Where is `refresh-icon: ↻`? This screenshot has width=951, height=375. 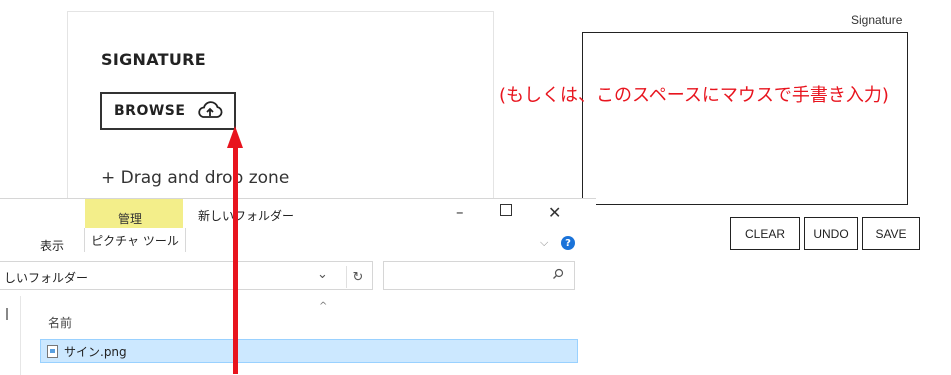 refresh-icon: ↻ is located at coordinates (357, 277).